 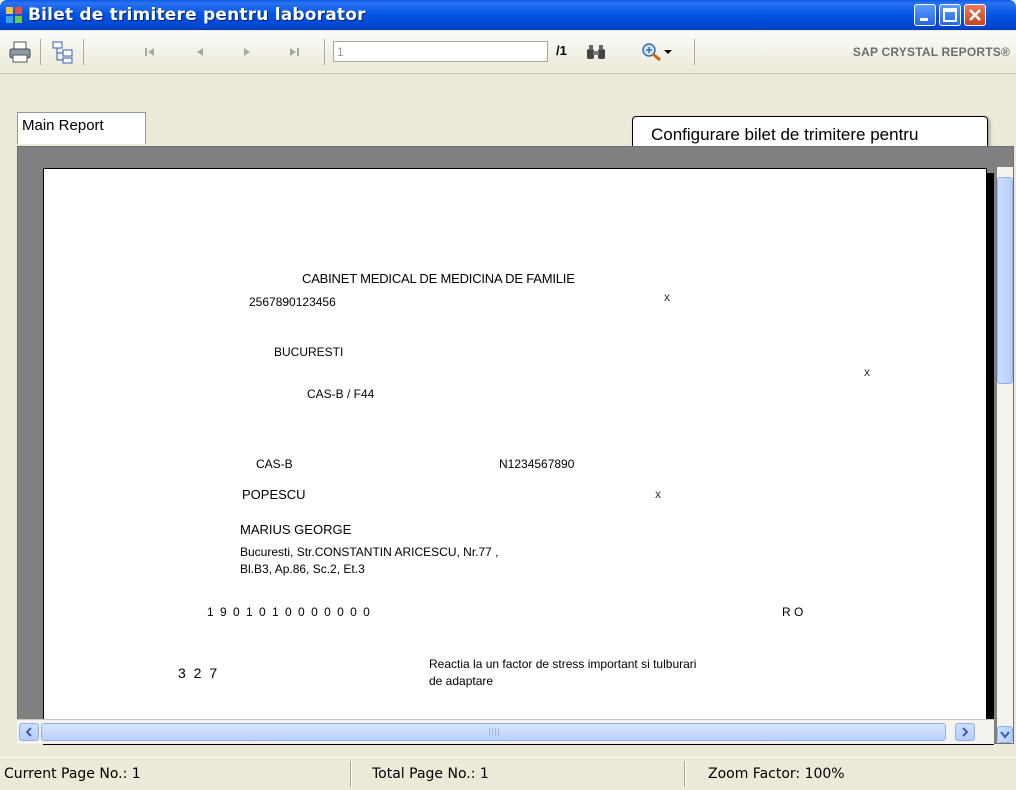 What do you see at coordinates (461, 681) in the screenshot?
I see `report-diagnosis-line2: de adaptare` at bounding box center [461, 681].